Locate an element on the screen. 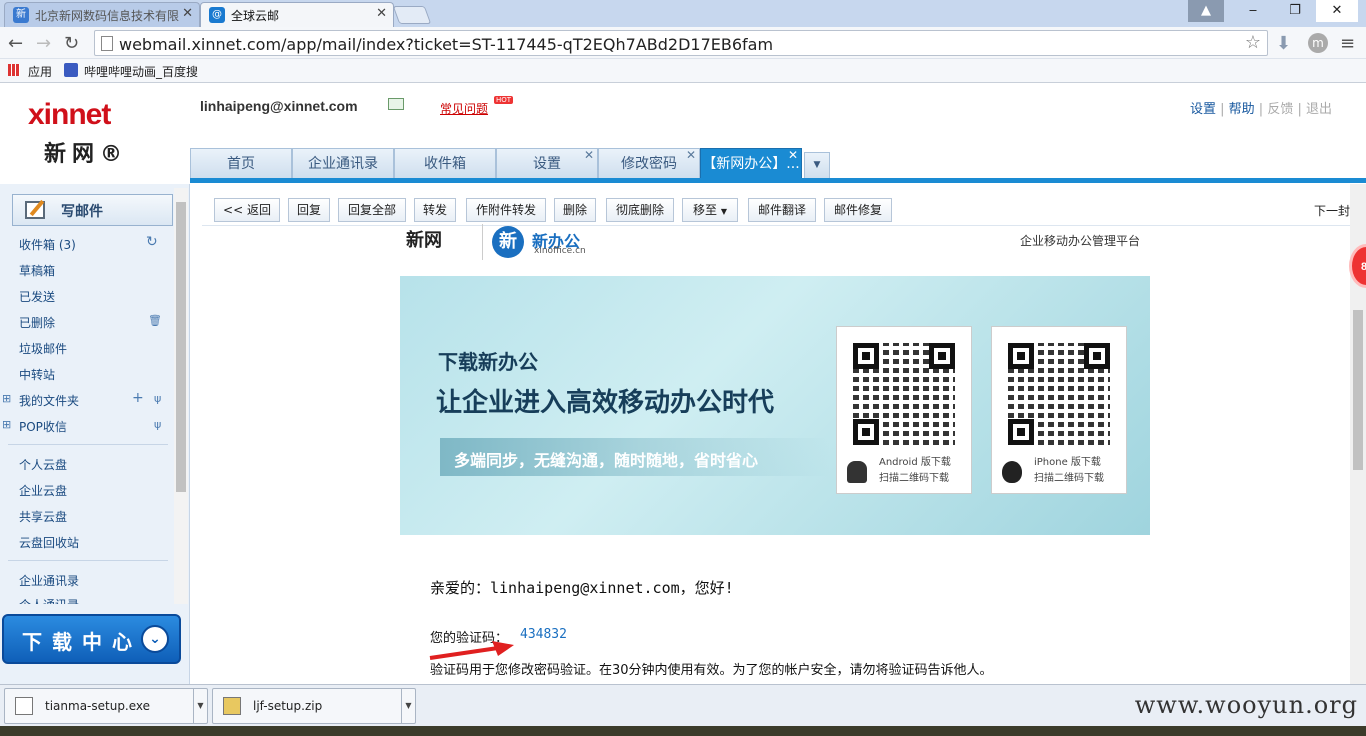 The height and width of the screenshot is (736, 1366). sidebar-item-pop: POP收信 is located at coordinates (43, 426).